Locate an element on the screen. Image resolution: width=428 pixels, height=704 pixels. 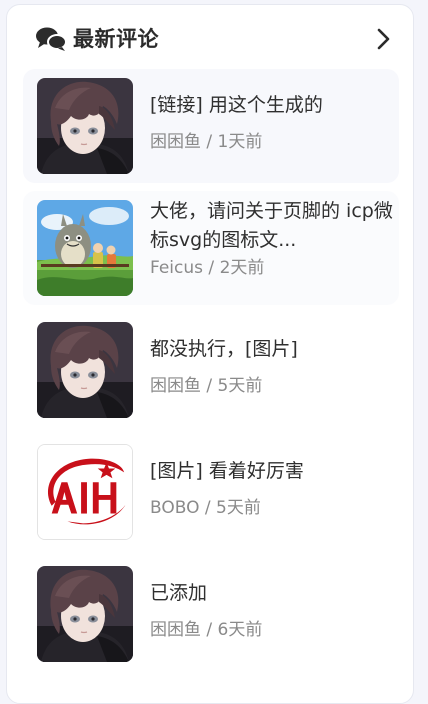
comment-meta: 困困鱼 / 6天前 is located at coordinates (206, 630).